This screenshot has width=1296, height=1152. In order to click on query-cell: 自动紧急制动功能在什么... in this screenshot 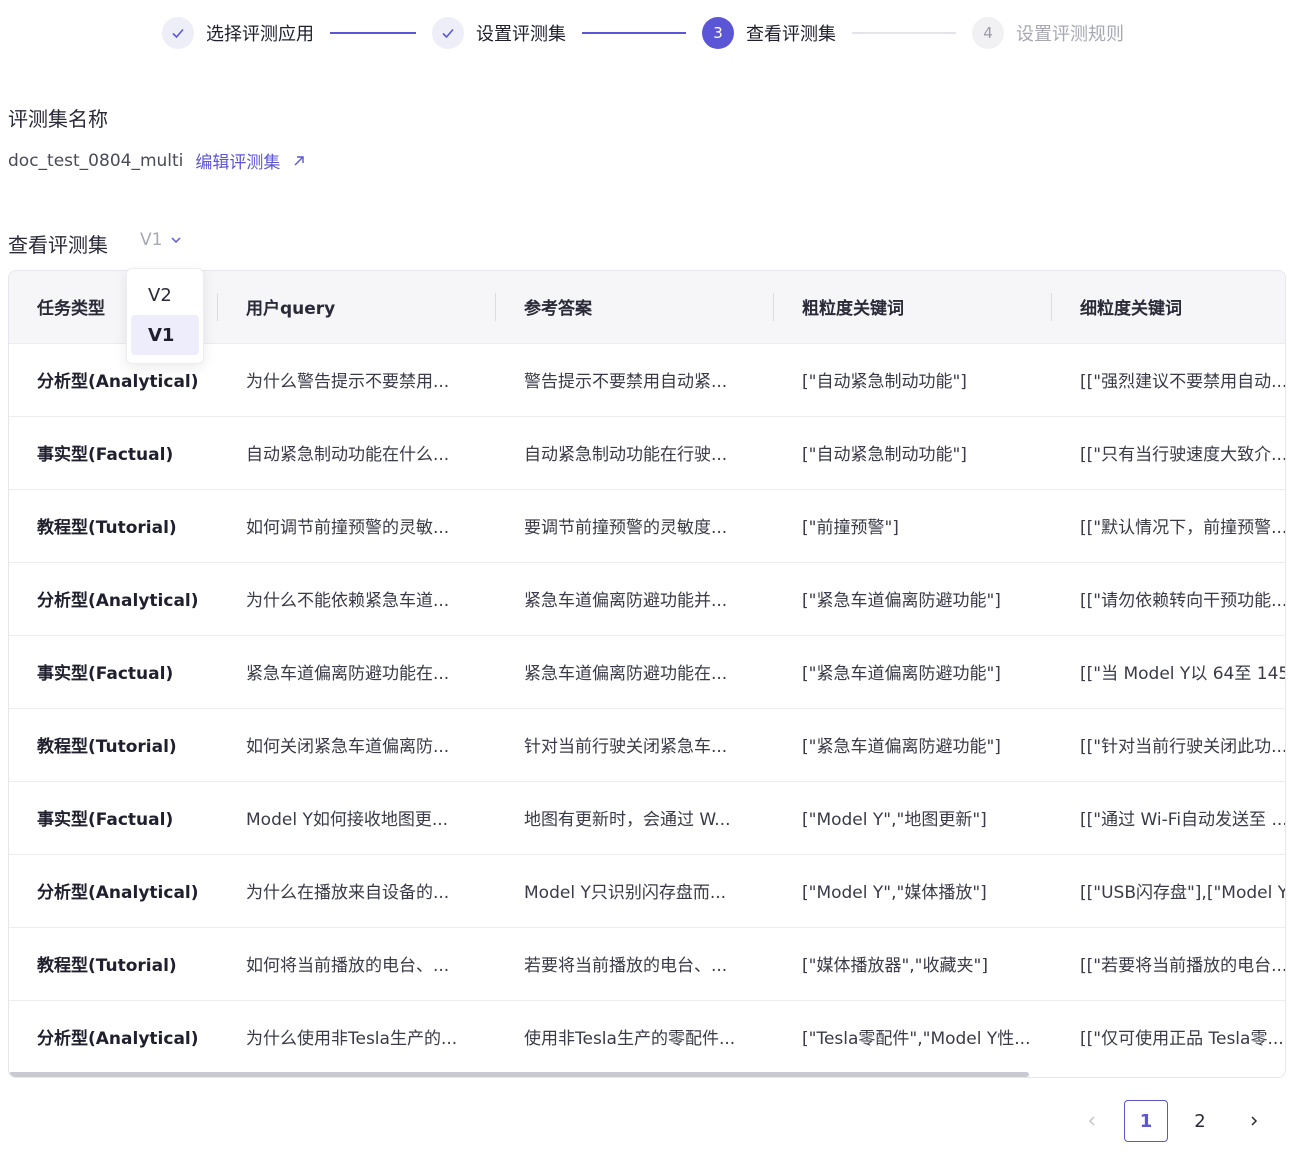, I will do `click(348, 455)`.